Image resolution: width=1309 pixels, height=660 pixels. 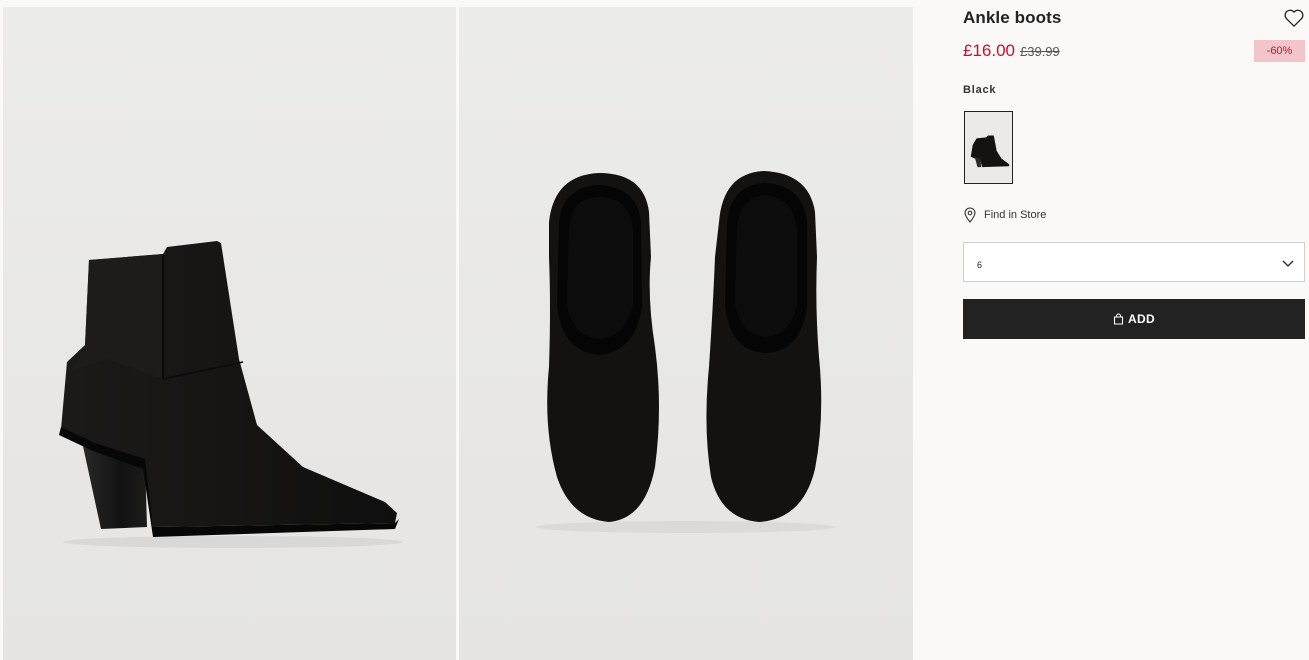 I want to click on chevron-down-icon, so click(x=1288, y=263).